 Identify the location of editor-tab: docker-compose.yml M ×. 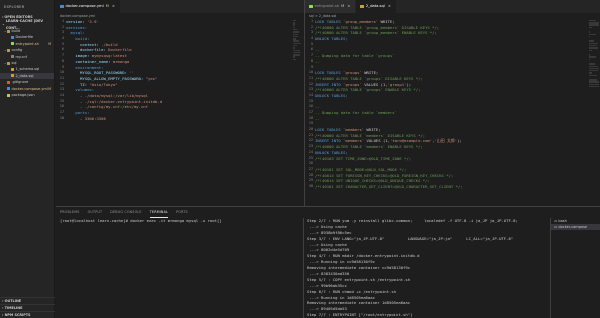
(88, 6).